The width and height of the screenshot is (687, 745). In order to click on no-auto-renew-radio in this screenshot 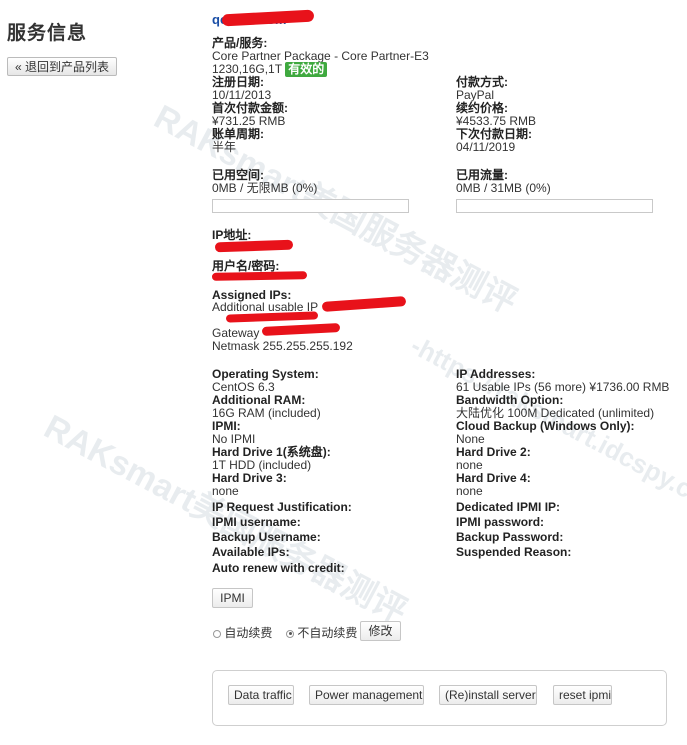, I will do `click(290, 633)`.